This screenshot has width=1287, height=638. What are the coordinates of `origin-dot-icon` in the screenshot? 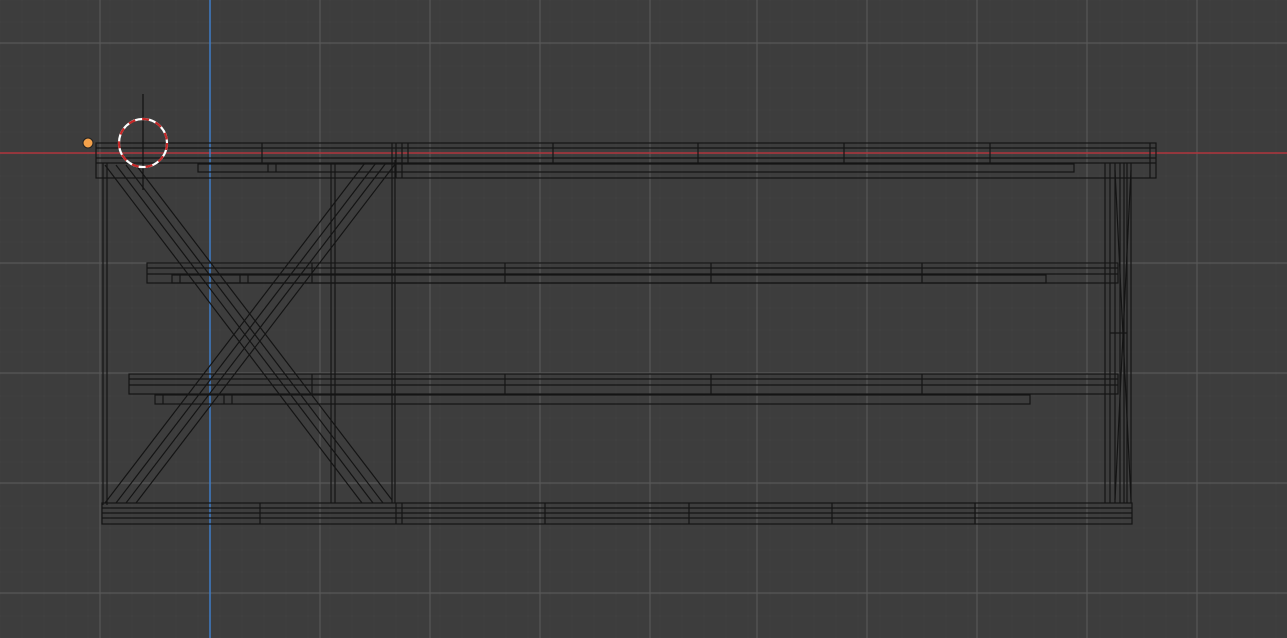 It's located at (88, 143).